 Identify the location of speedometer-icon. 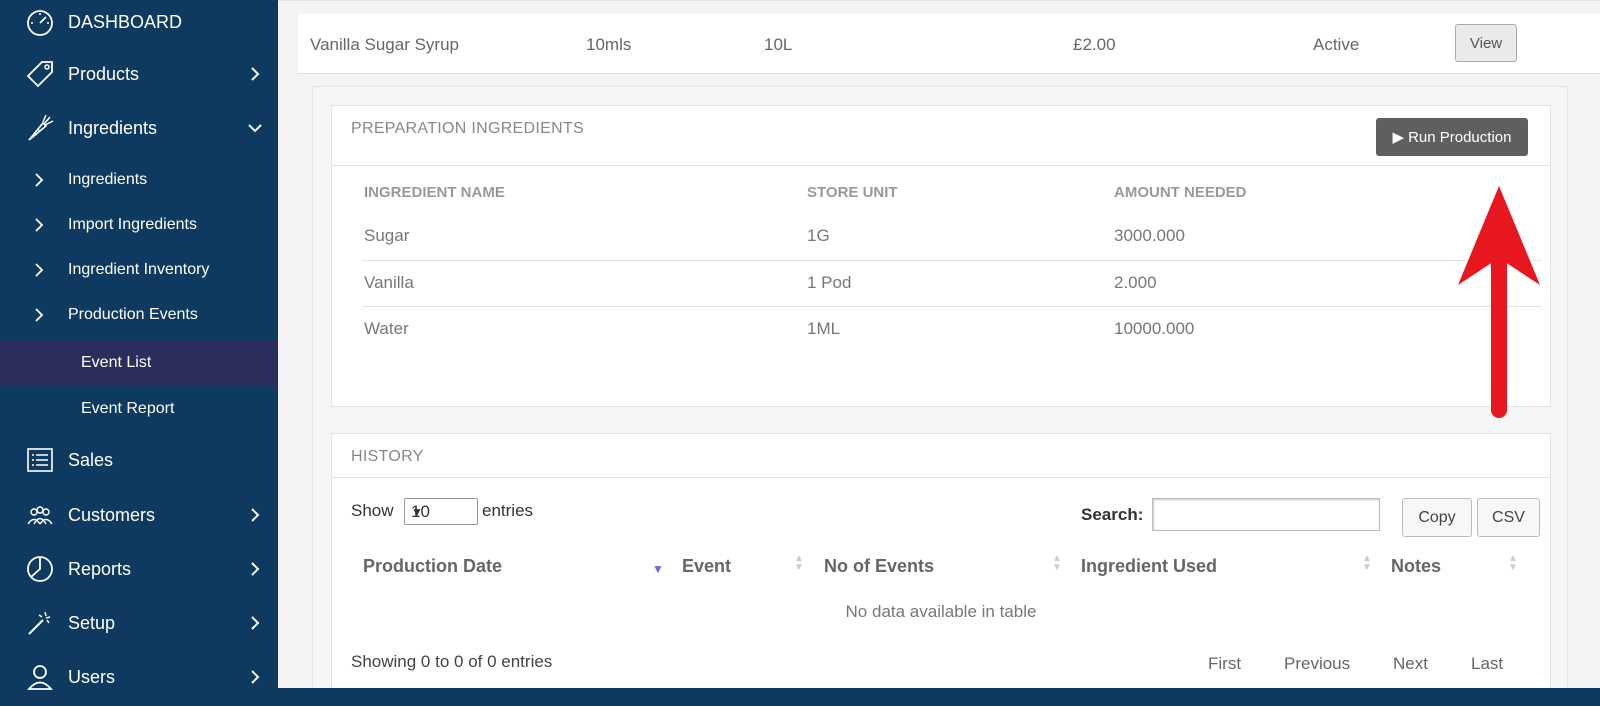
(40, 22).